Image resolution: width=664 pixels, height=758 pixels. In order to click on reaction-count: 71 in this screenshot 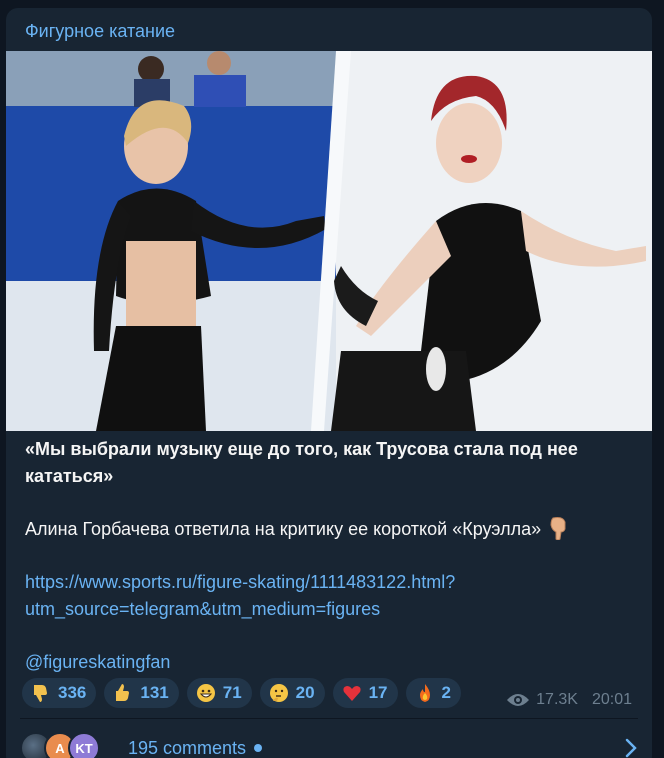, I will do `click(232, 692)`.